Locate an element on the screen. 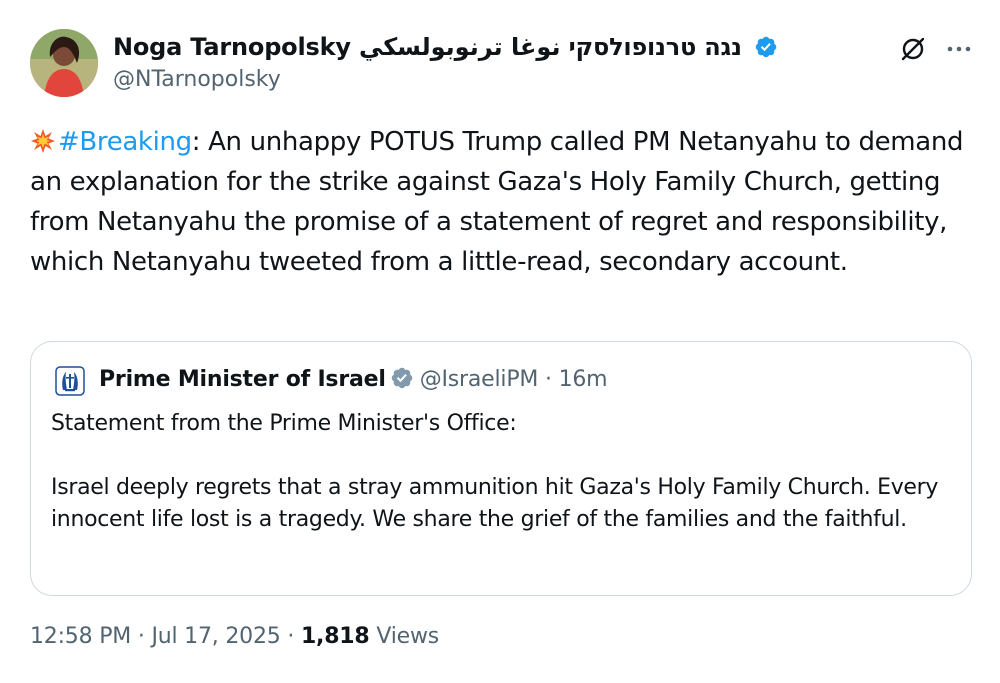 This screenshot has width=1000, height=683. avatar is located at coordinates (64, 63).